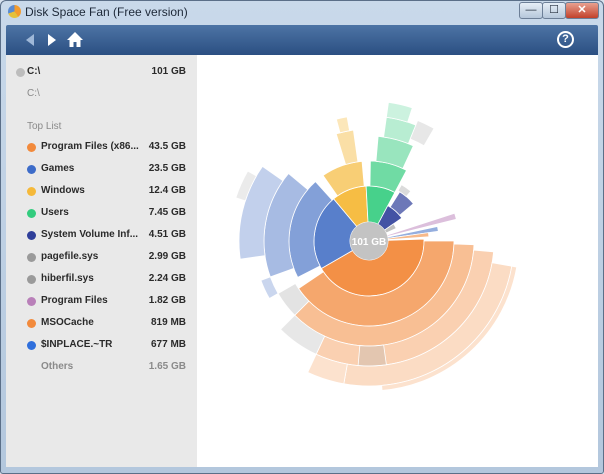 This screenshot has height=474, width=604. Describe the element at coordinates (67, 322) in the screenshot. I see `item-name: MSOCache` at that location.